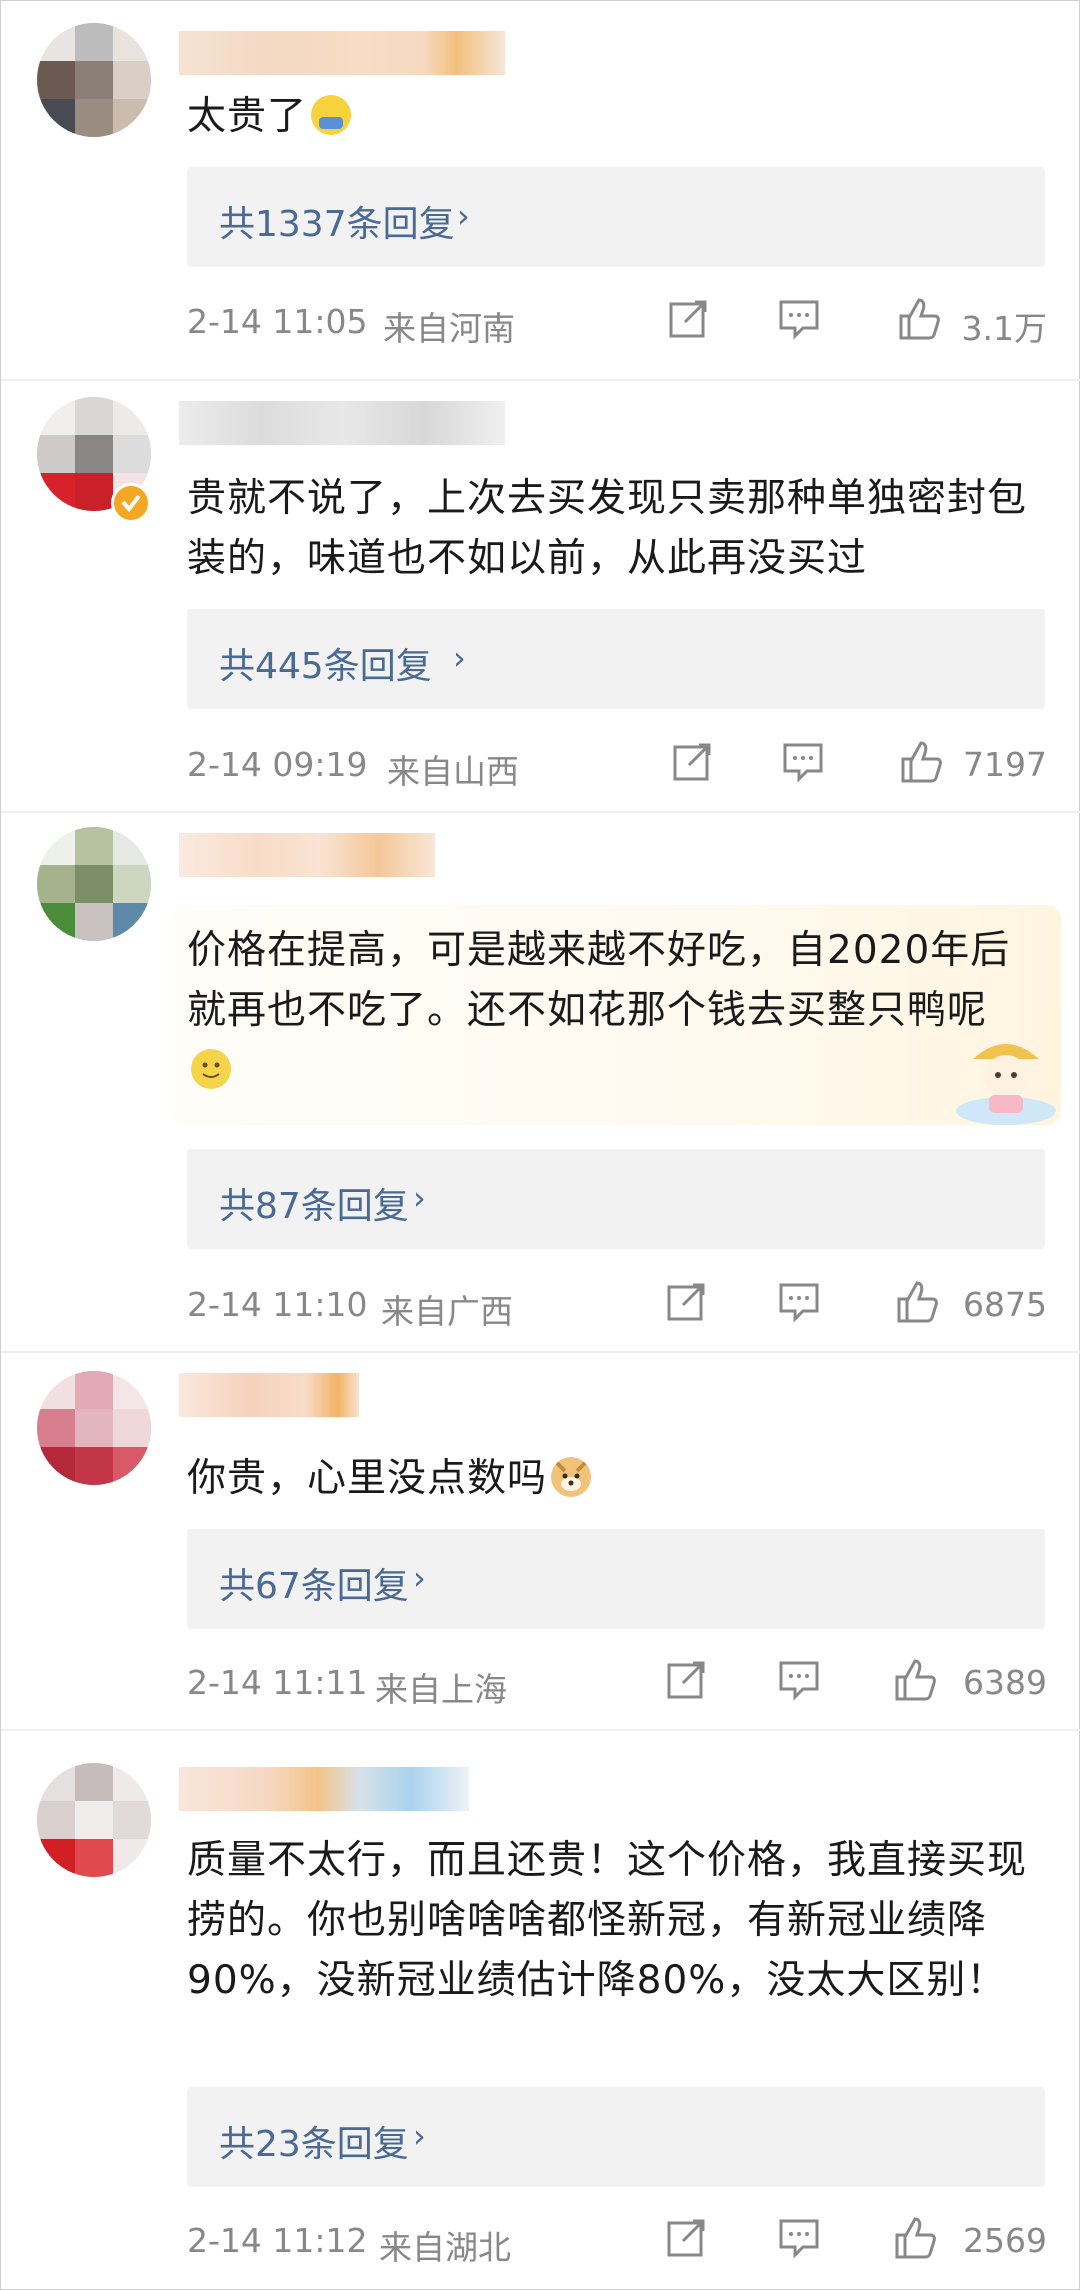 This screenshot has height=2290, width=1080. What do you see at coordinates (449, 328) in the screenshot?
I see `comment-location: 来自河南` at bounding box center [449, 328].